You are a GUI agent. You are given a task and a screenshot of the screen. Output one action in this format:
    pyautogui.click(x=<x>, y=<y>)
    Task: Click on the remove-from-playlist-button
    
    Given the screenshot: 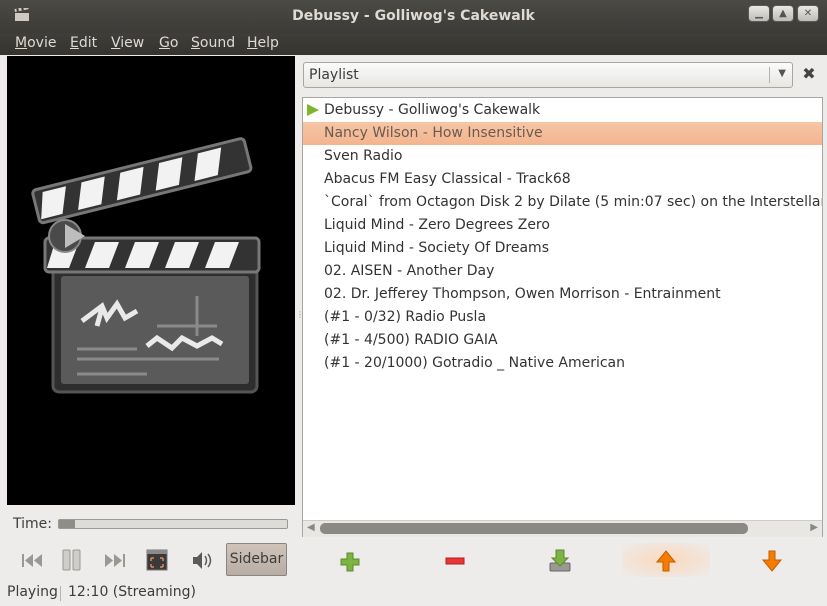 What is the action you would take?
    pyautogui.click(x=455, y=560)
    